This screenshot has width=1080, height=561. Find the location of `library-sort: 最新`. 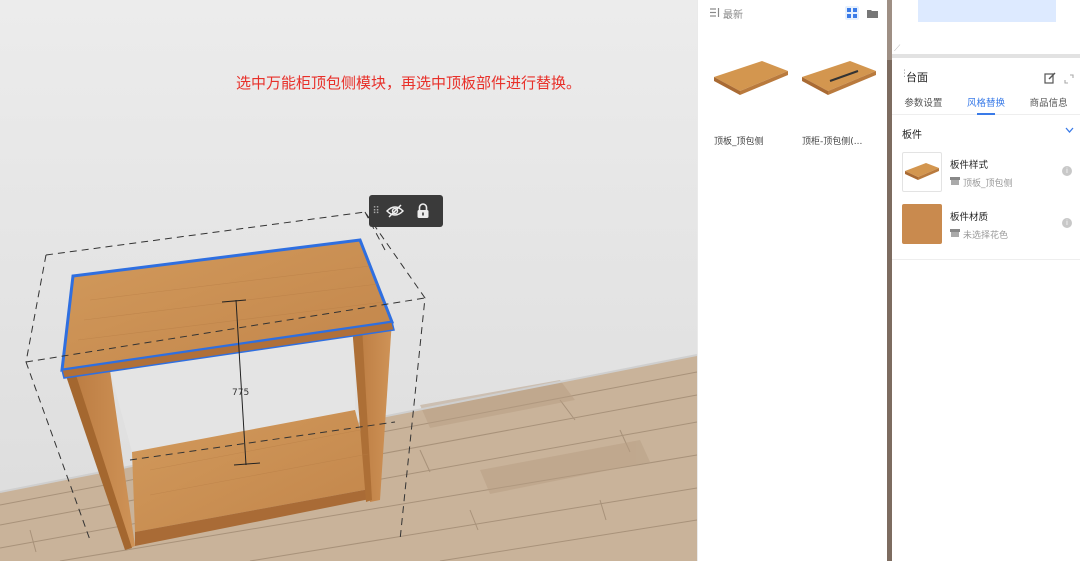

library-sort: 最新 is located at coordinates (726, 13).